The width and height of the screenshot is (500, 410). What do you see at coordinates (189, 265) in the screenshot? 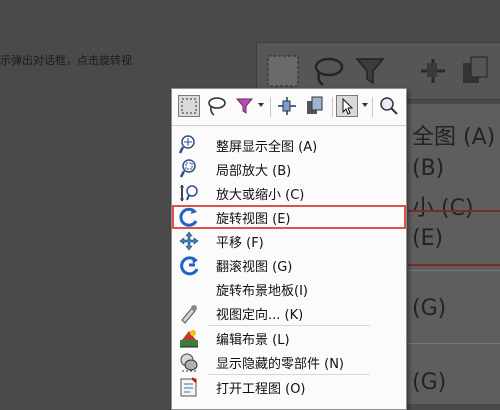
I see `roll-view-icon` at bounding box center [189, 265].